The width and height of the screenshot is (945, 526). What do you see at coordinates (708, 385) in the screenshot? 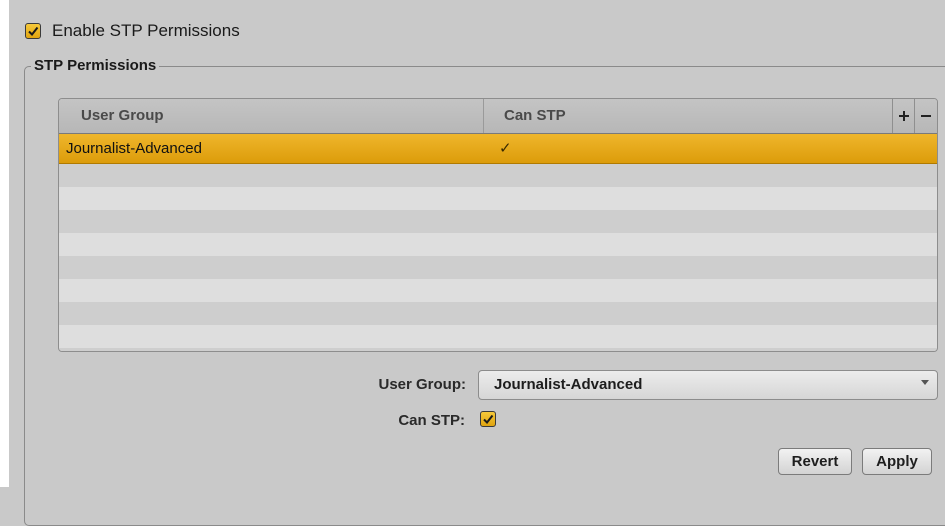
I see `user-group-select: Journalist-Advanced` at bounding box center [708, 385].